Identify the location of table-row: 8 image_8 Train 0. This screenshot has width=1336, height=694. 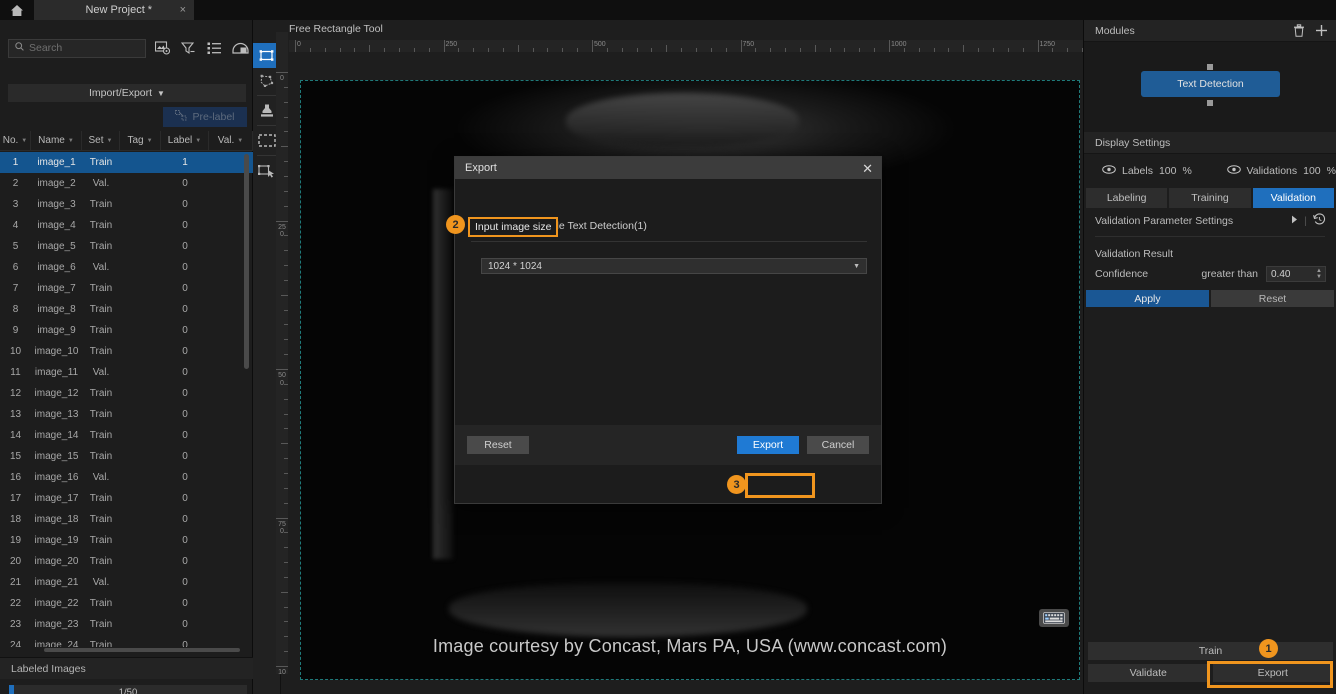
(126, 309).